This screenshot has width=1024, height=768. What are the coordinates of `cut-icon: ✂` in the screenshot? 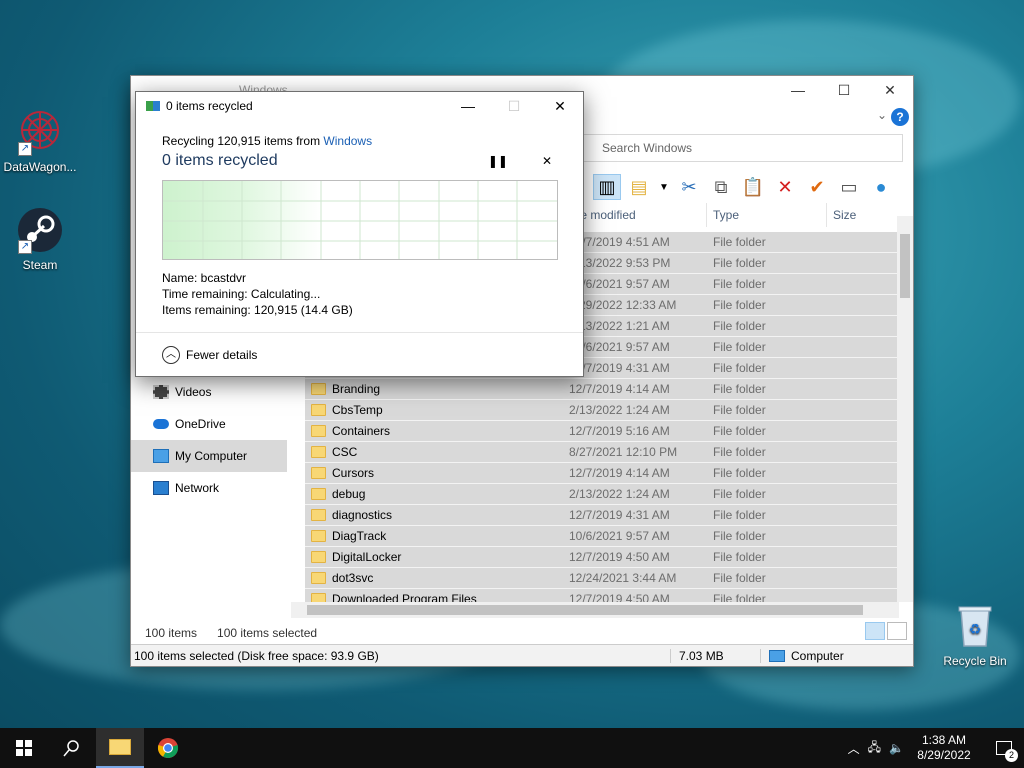 It's located at (689, 187).